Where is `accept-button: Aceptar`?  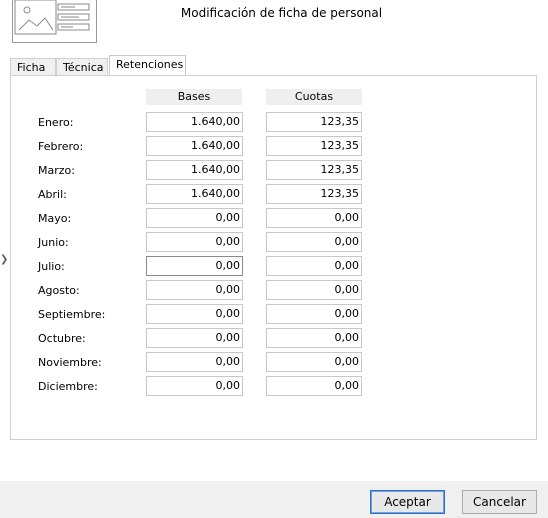 accept-button: Aceptar is located at coordinates (407, 502).